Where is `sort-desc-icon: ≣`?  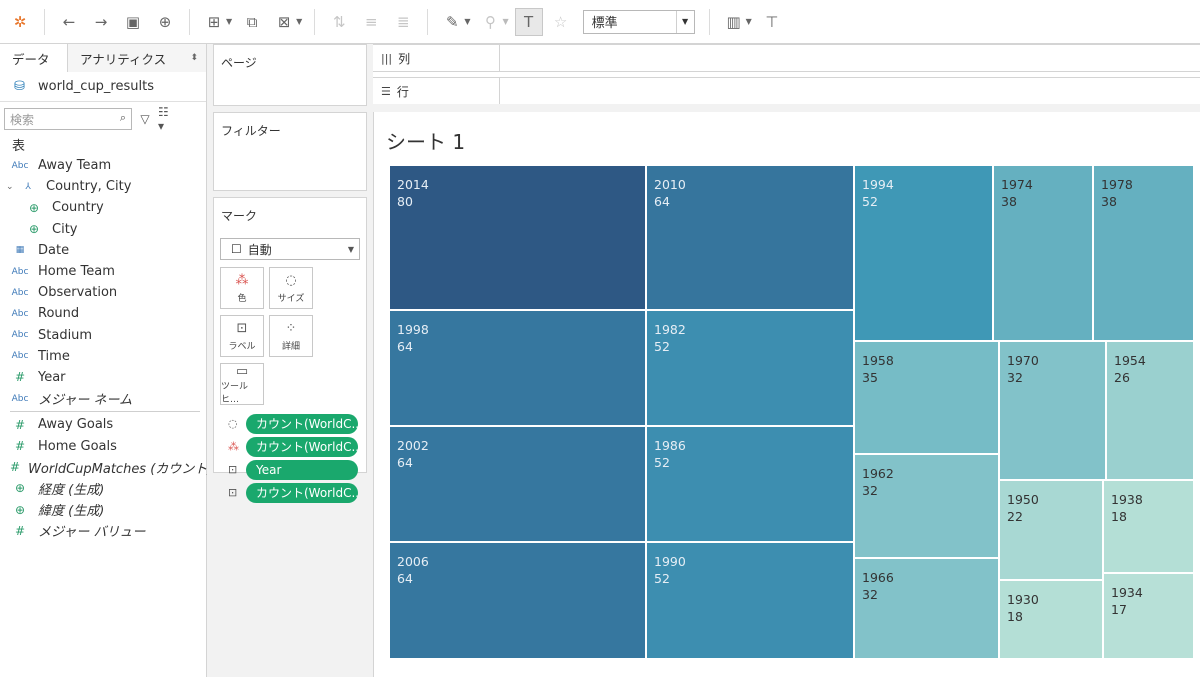 sort-desc-icon: ≣ is located at coordinates (403, 22).